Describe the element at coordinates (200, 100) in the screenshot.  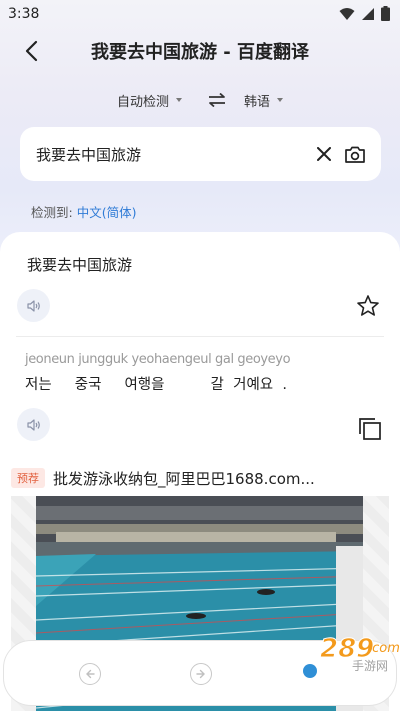
I see `language-bar: 自动检测 韩语` at that location.